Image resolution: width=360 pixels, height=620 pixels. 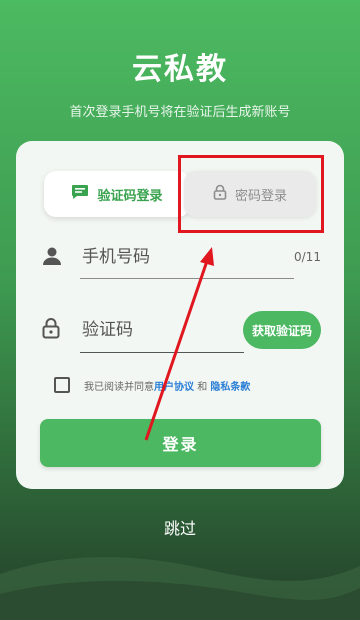 I want to click on message-icon, so click(x=80, y=194).